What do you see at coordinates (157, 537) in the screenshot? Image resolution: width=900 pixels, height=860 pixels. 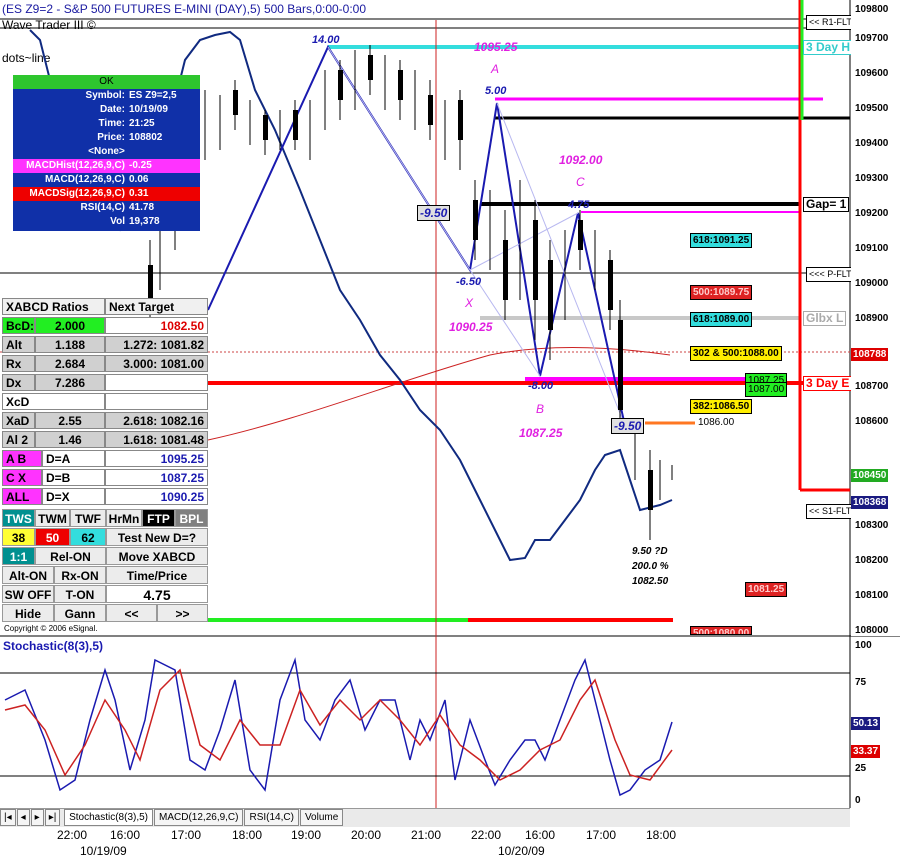 I see `test-new-d-button: Test New D=?` at bounding box center [157, 537].